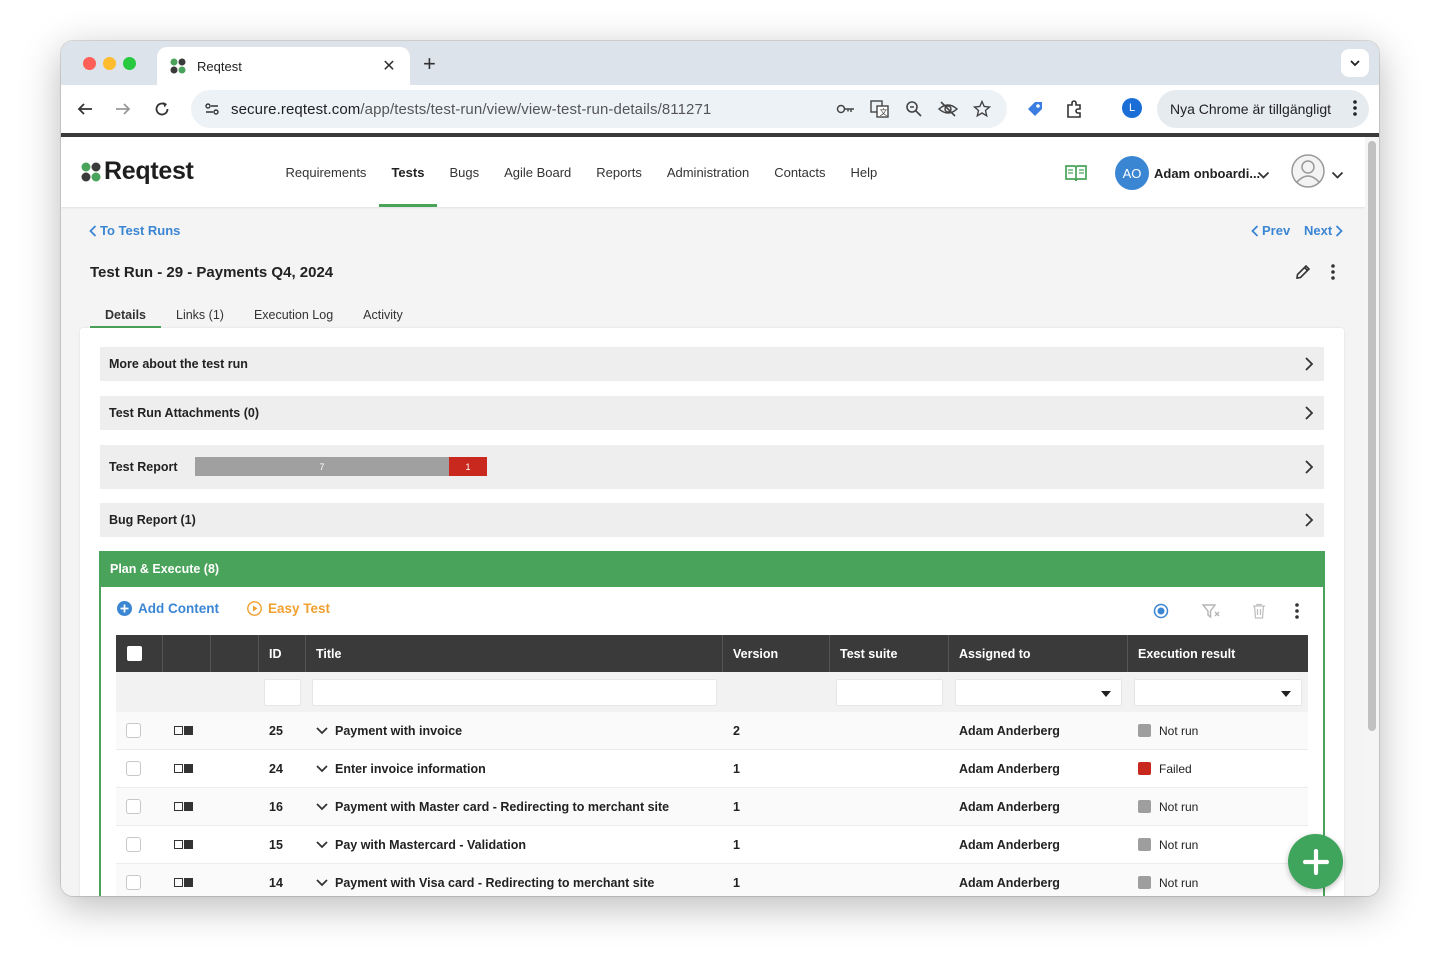 This screenshot has width=1440, height=977. Describe the element at coordinates (168, 608) in the screenshot. I see `add-content-button: Add Content` at that location.